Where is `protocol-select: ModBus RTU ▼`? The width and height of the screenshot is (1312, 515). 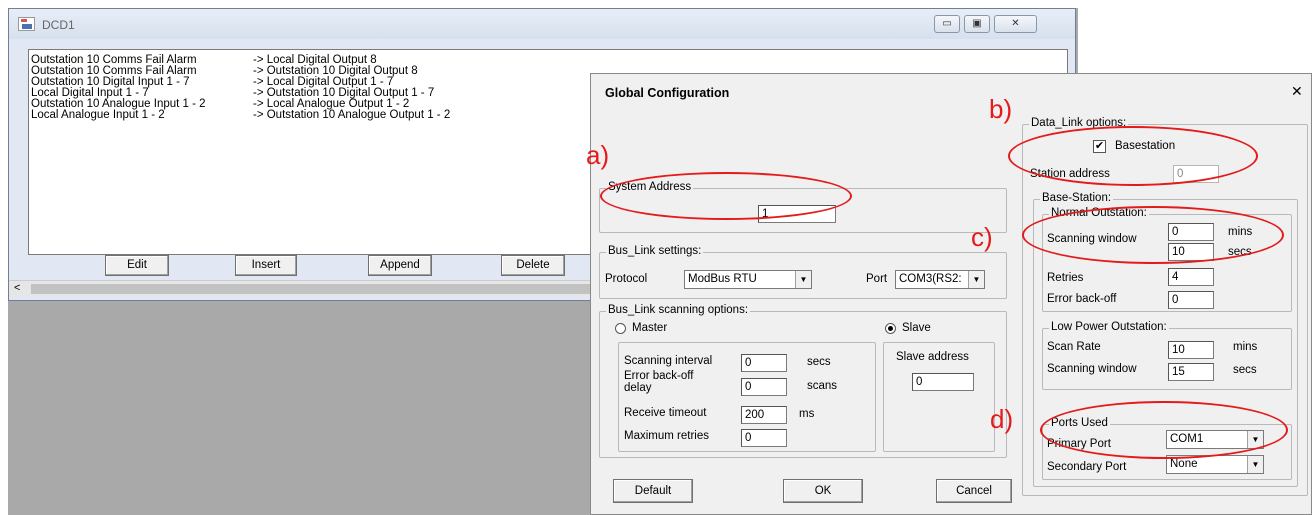 protocol-select: ModBus RTU ▼ is located at coordinates (748, 279).